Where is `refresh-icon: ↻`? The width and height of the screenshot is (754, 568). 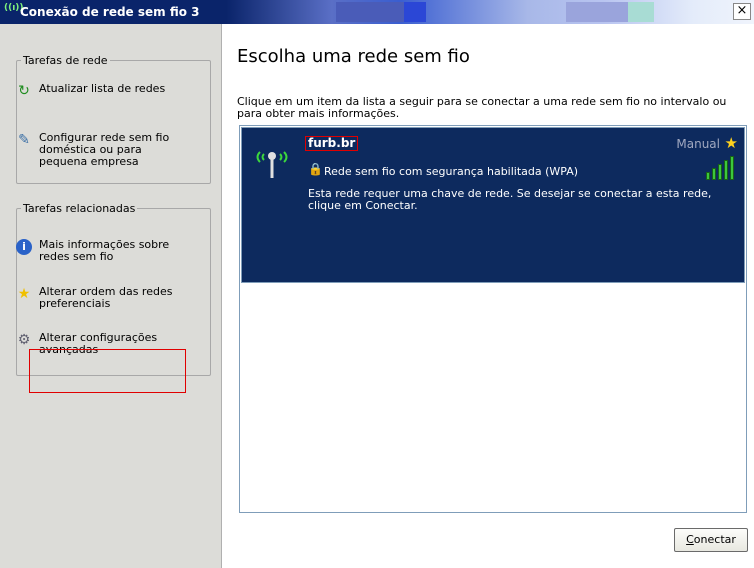
refresh-icon: ↻ is located at coordinates (24, 91).